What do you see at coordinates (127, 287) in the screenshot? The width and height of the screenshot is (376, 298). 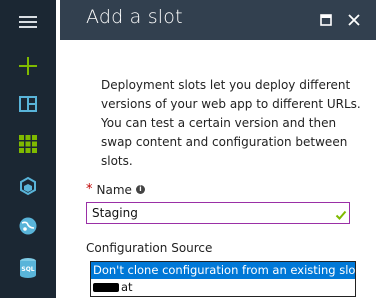 I see `option-label-text: at` at bounding box center [127, 287].